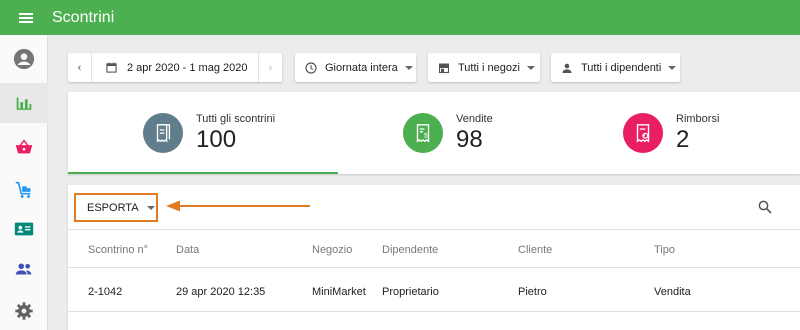  What do you see at coordinates (672, 292) in the screenshot?
I see `type-cell: Vendita` at bounding box center [672, 292].